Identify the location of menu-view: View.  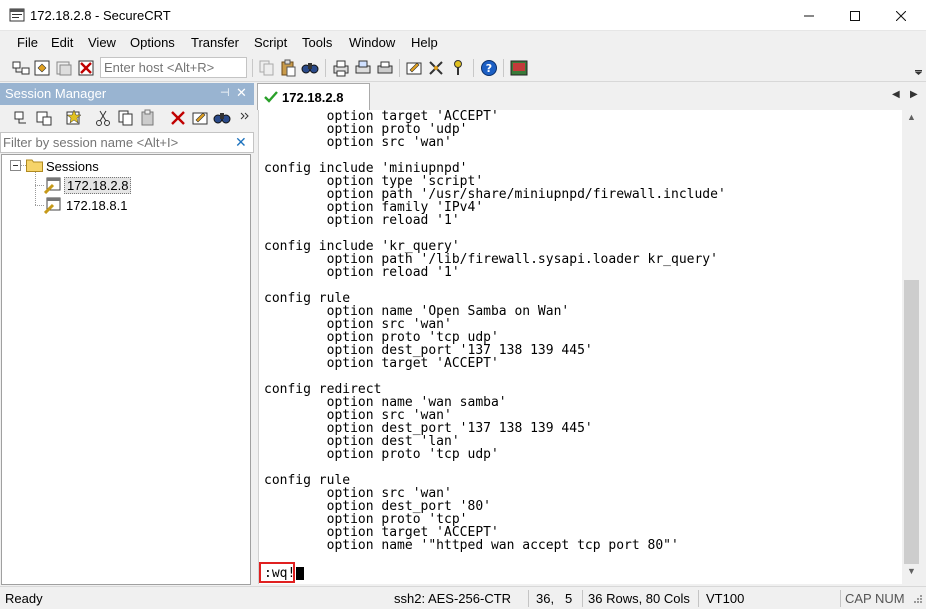
(102, 42).